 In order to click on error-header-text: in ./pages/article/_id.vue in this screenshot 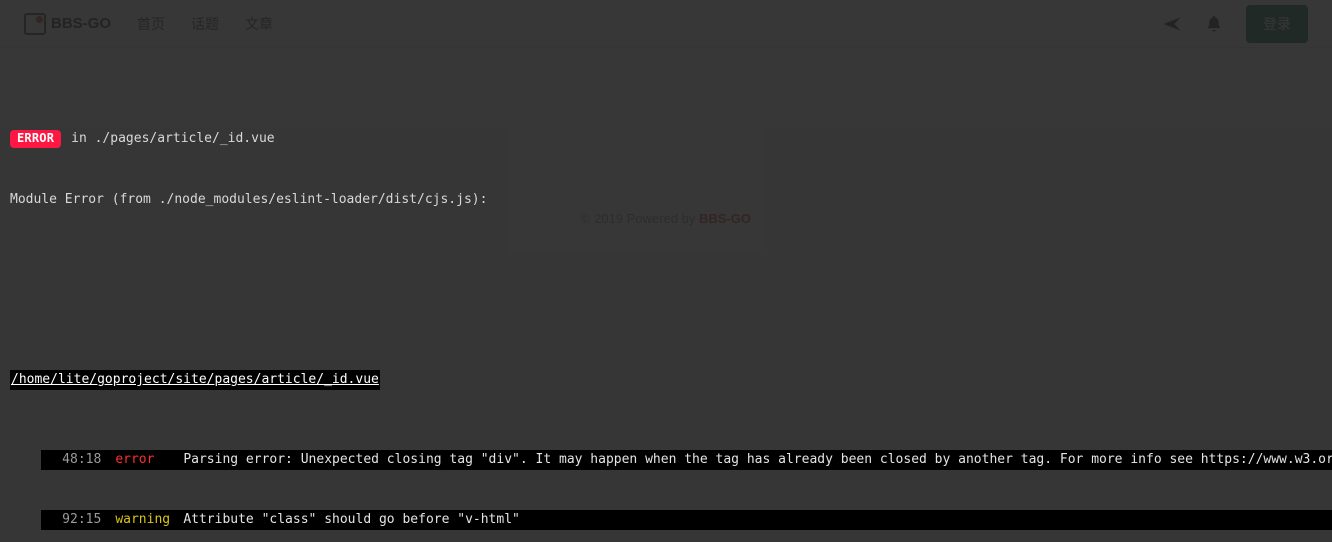, I will do `click(173, 138)`.